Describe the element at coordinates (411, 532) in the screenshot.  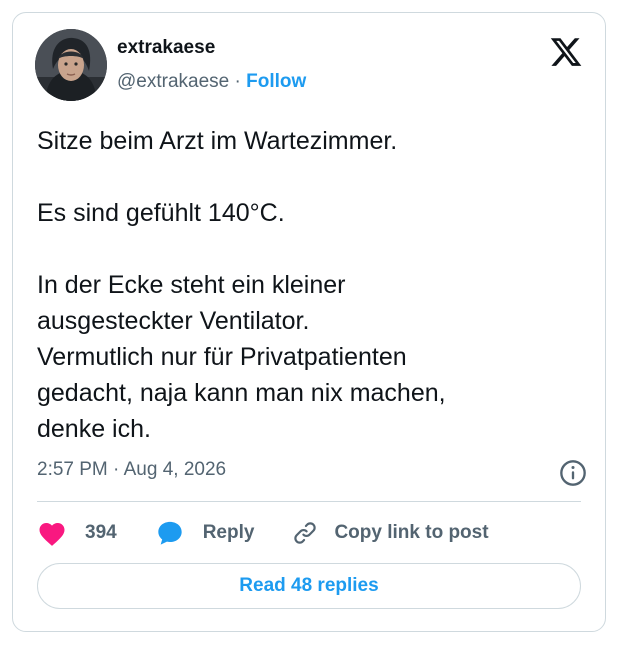
I see `copy-link-label: Copy link to post` at that location.